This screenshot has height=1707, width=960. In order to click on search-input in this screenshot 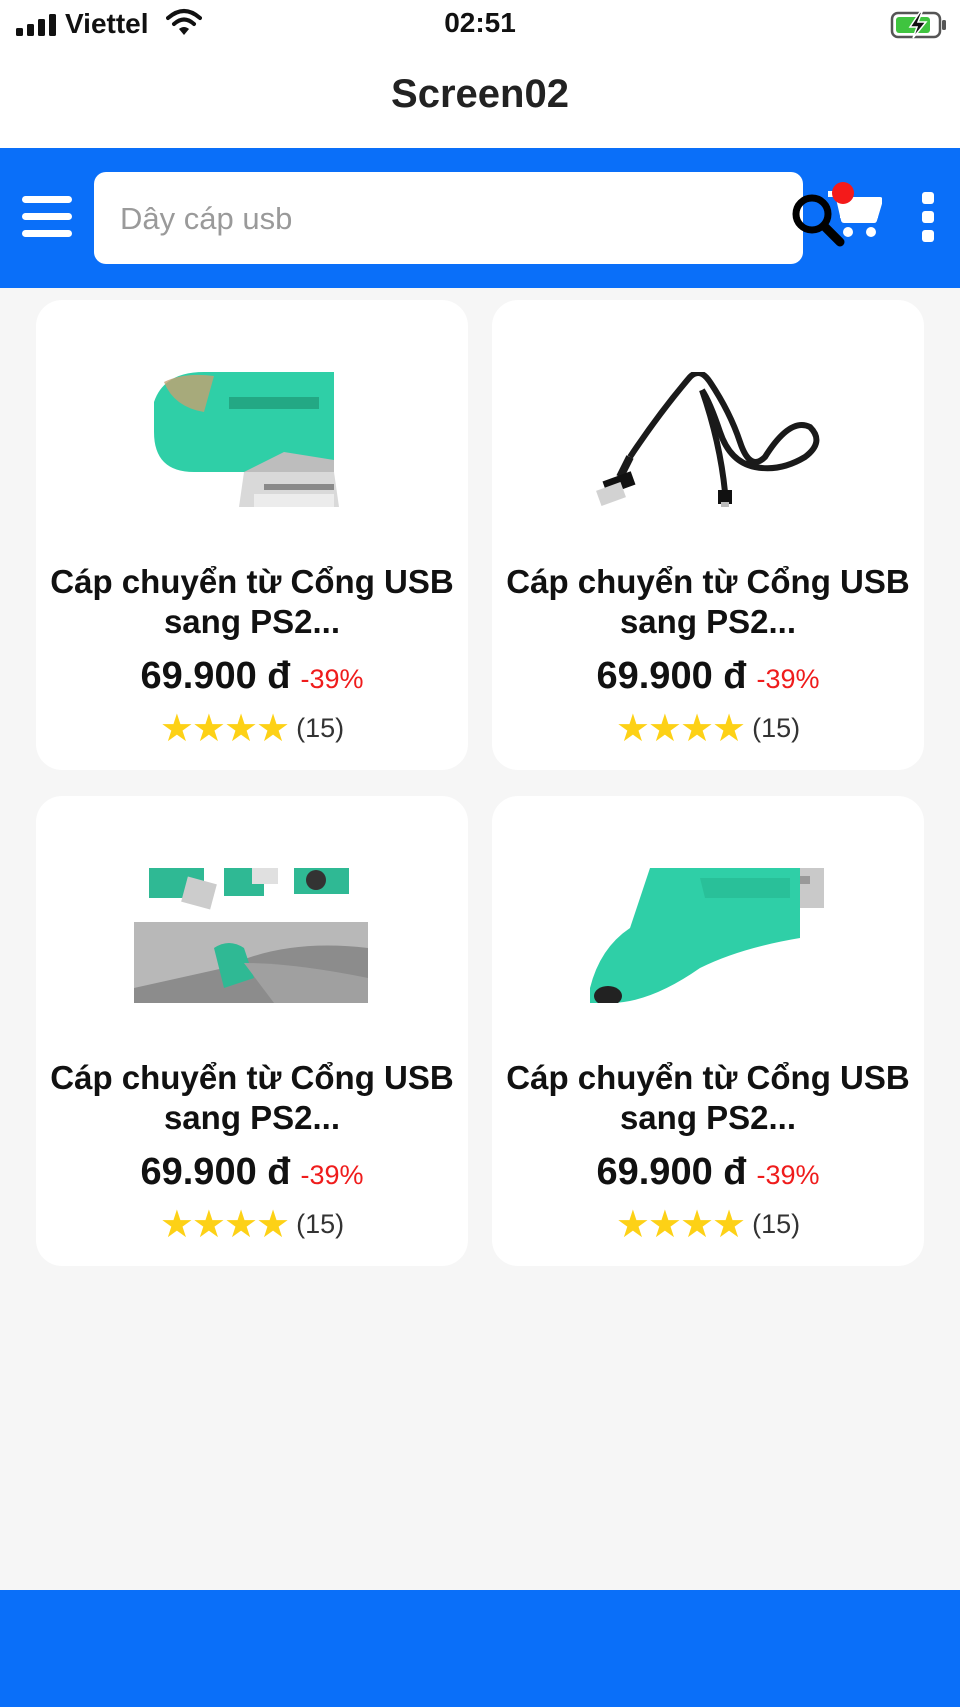, I will do `click(440, 219)`.